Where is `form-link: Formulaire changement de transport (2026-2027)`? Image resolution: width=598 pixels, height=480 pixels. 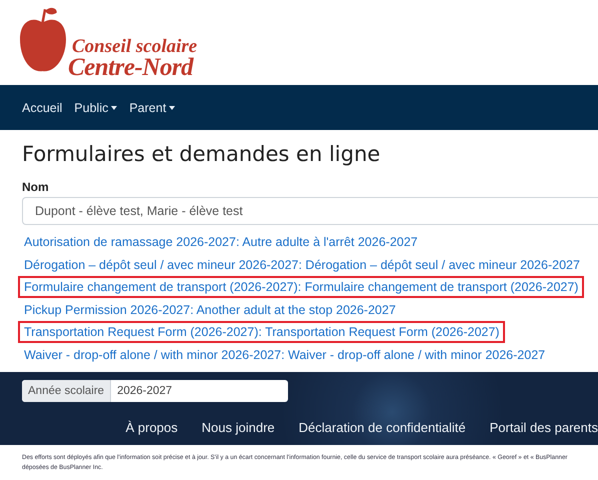
form-link: Formulaire changement de transport (2026-2027) is located at coordinates (301, 287).